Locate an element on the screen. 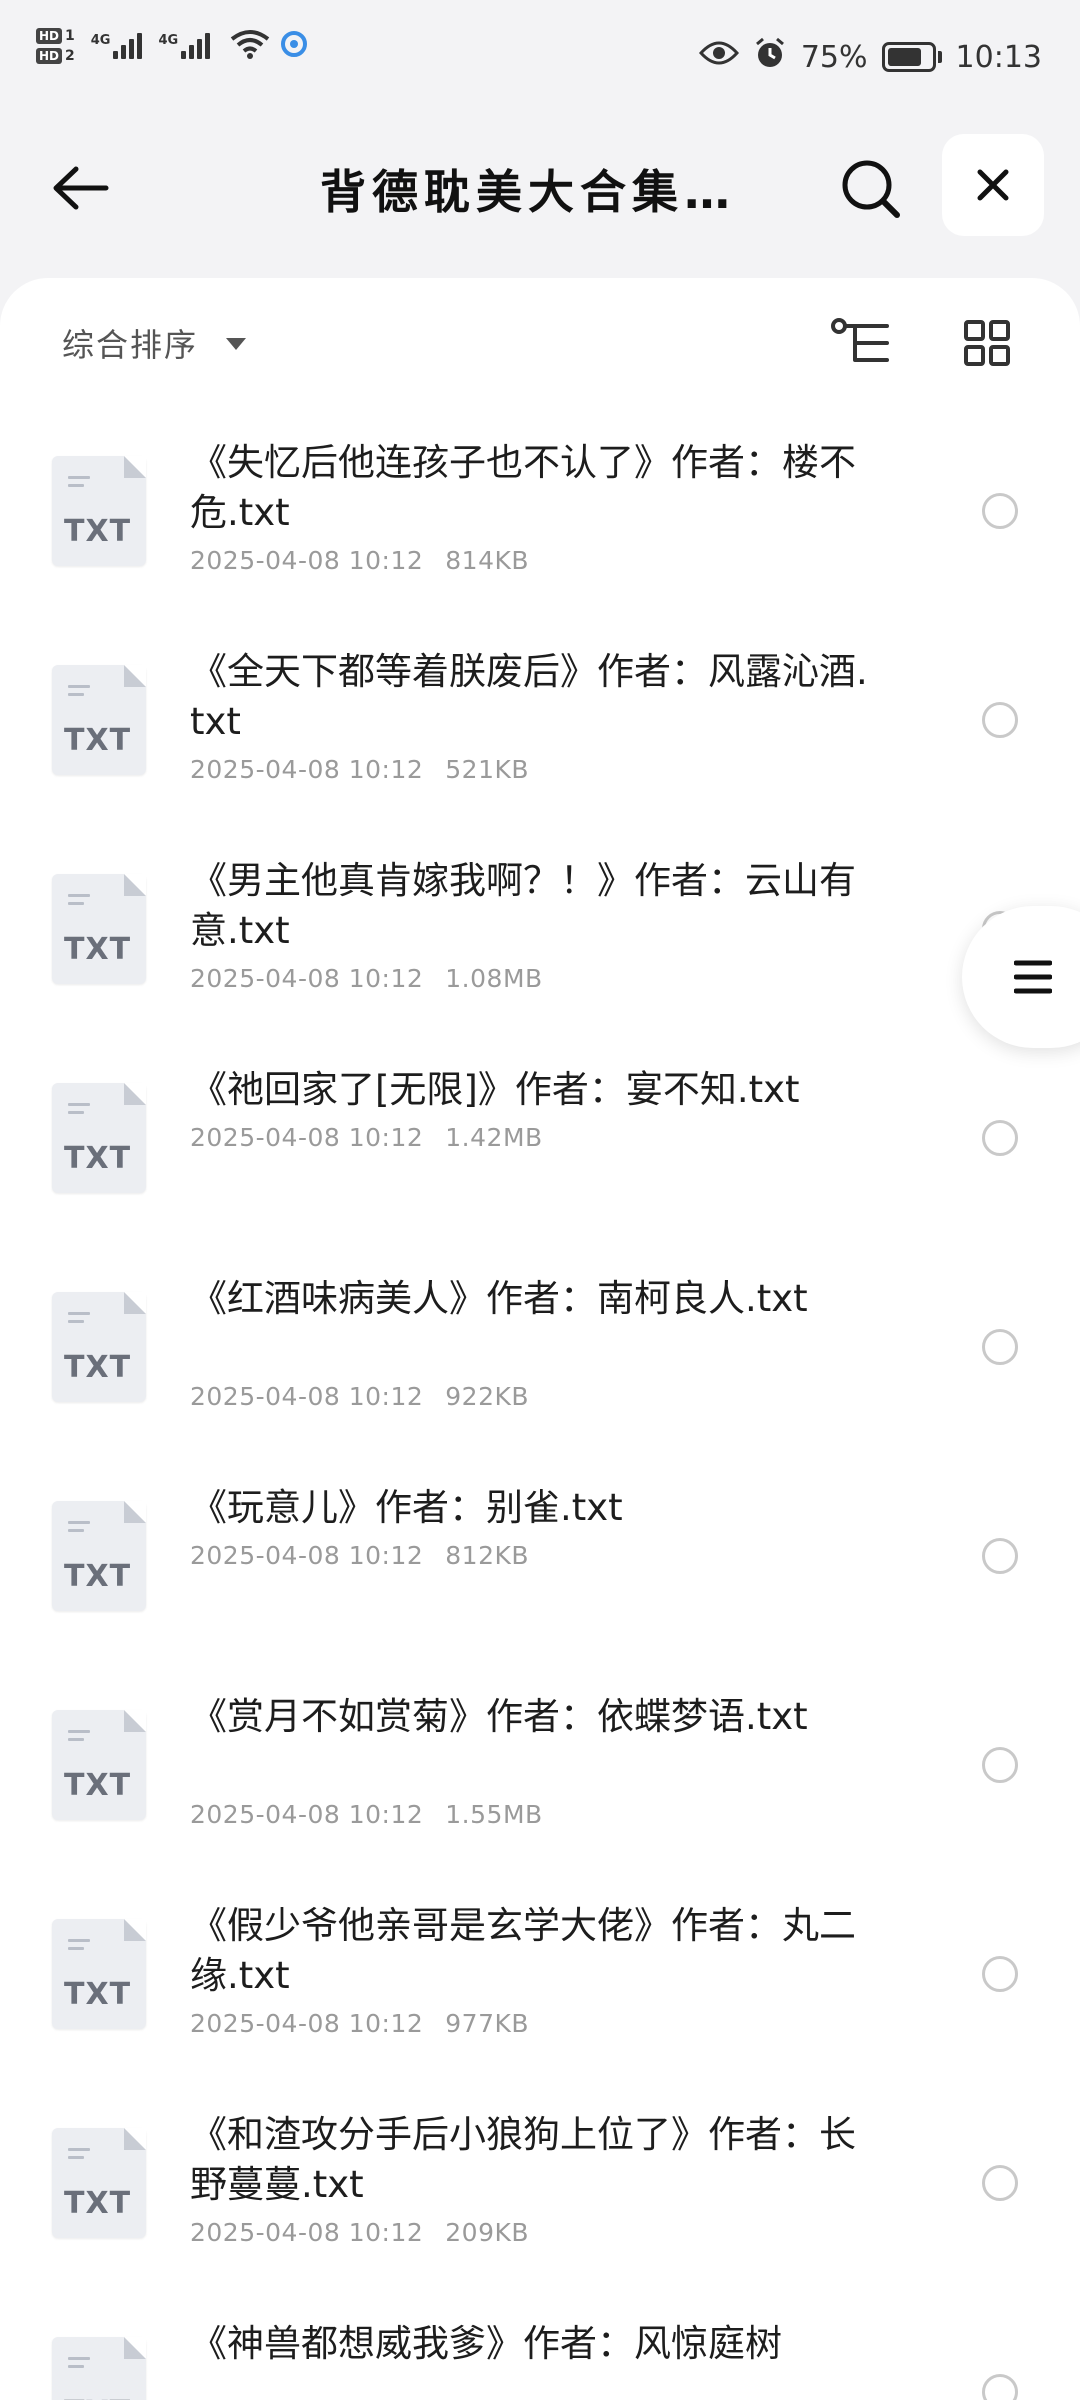 This screenshot has height=2400, width=1080. grid-view-button is located at coordinates (987, 343).